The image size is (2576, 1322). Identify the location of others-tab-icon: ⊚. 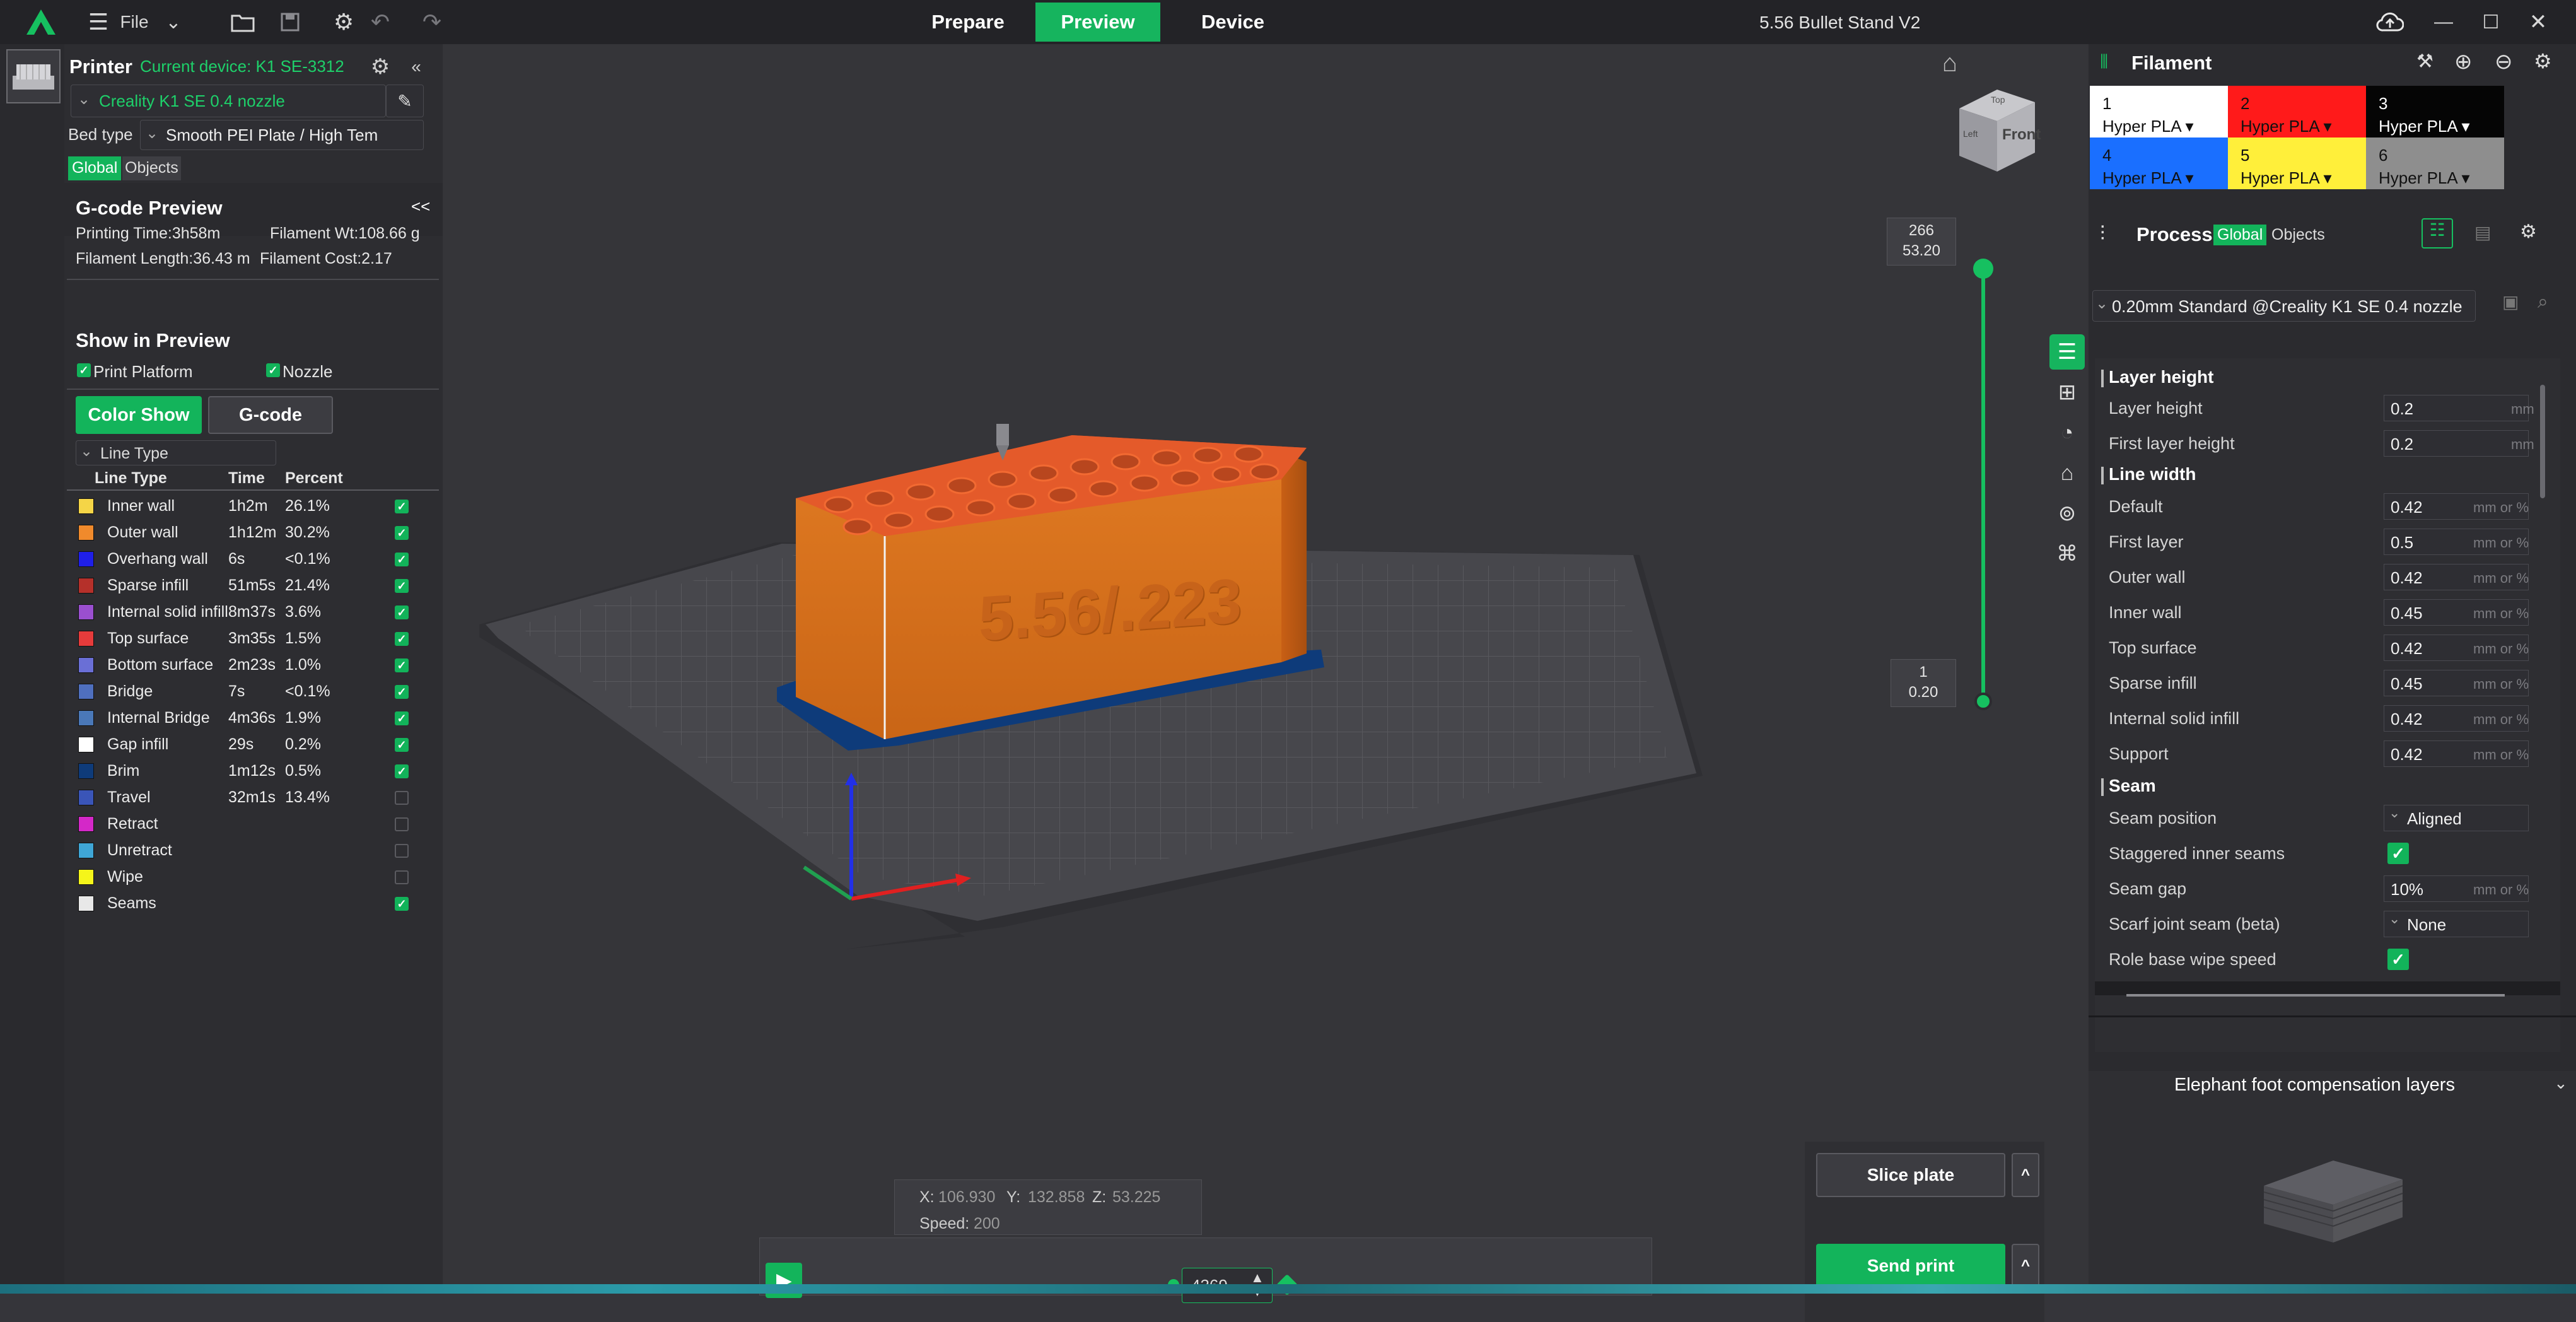
(2067, 513).